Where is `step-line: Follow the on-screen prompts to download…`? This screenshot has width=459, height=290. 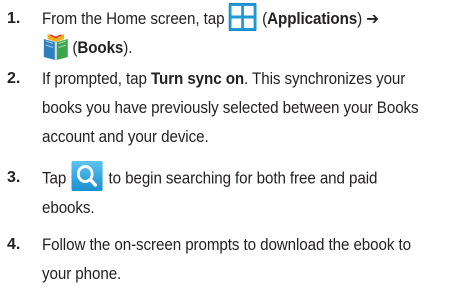
step-line: Follow the on-screen prompts to download… is located at coordinates (226, 245).